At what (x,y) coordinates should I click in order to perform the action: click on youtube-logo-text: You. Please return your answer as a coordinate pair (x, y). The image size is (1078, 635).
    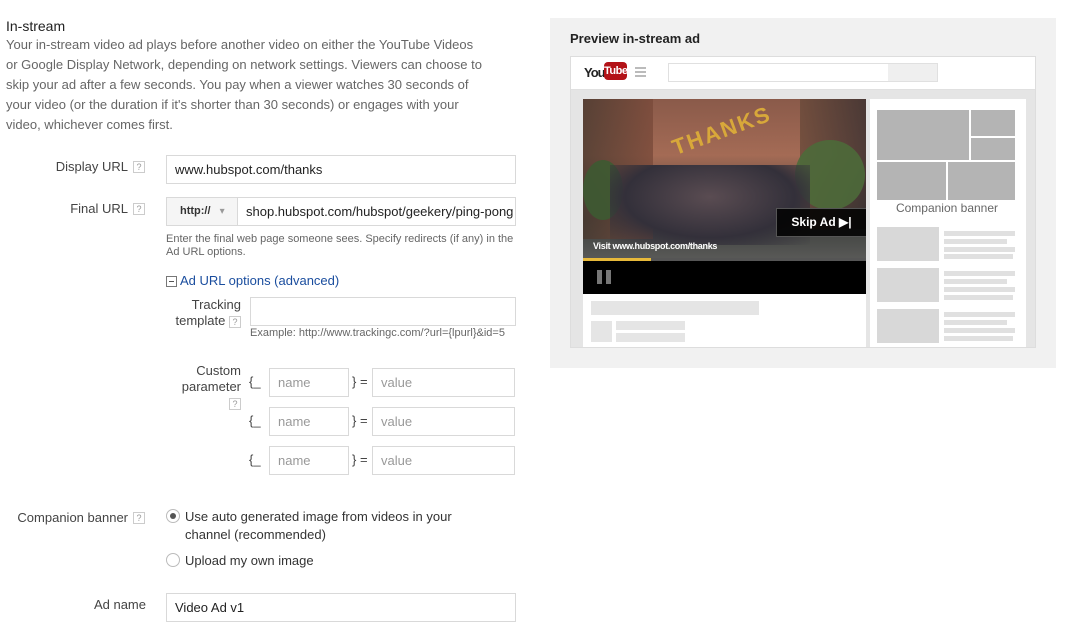
    Looking at the image, I should click on (595, 72).